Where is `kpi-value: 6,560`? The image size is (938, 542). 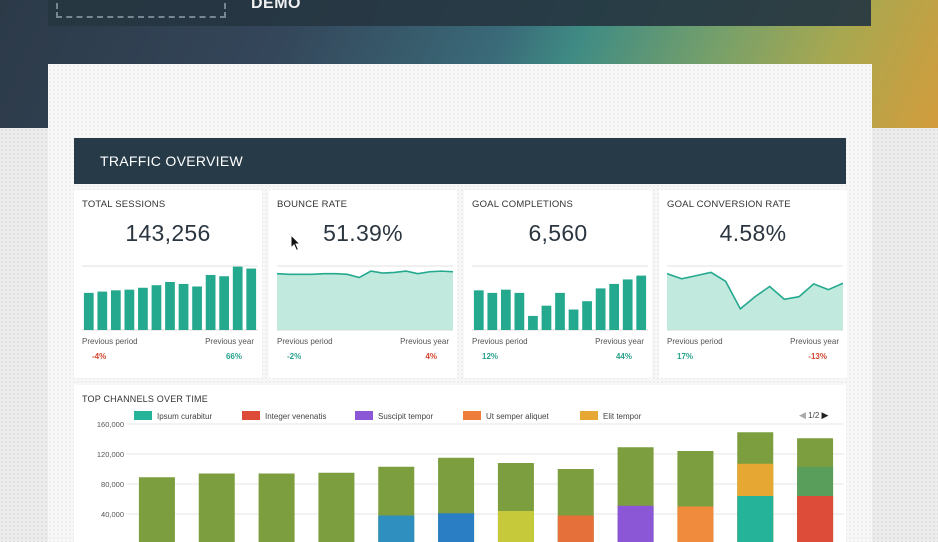 kpi-value: 6,560 is located at coordinates (558, 233).